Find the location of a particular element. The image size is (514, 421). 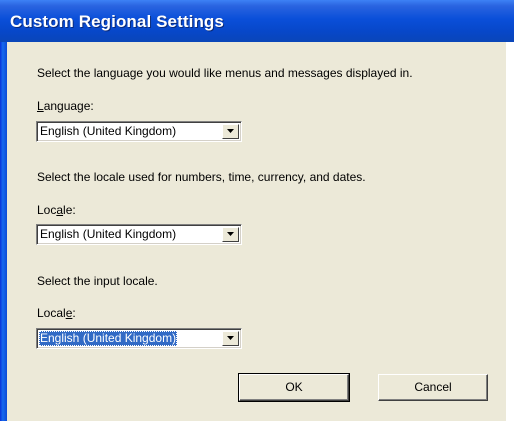

input-locale-dropdown: English (United Kingdom) is located at coordinates (139, 338).